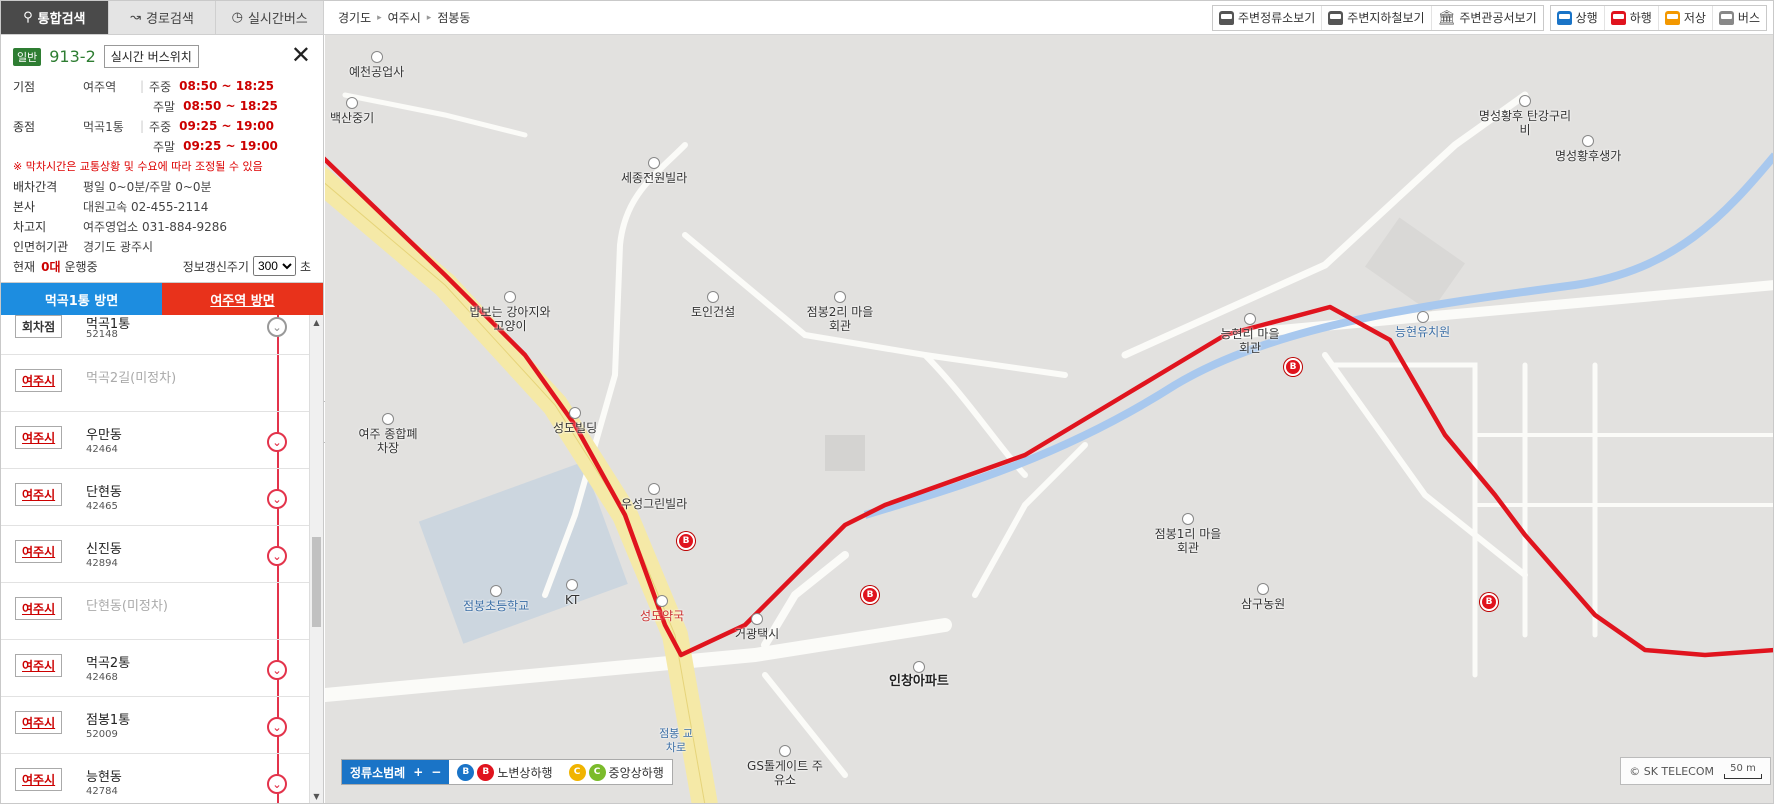 Image resolution: width=1774 pixels, height=804 pixels. Describe the element at coordinates (354, 17) in the screenshot. I see `breadcrumb-province: 경기도` at that location.